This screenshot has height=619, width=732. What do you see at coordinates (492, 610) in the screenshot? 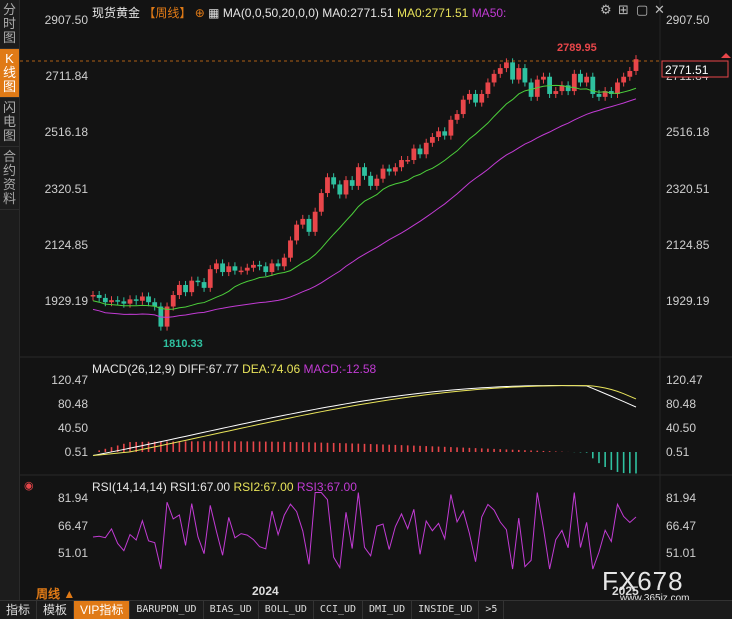
I see `toolbar-more: >5` at bounding box center [492, 610].